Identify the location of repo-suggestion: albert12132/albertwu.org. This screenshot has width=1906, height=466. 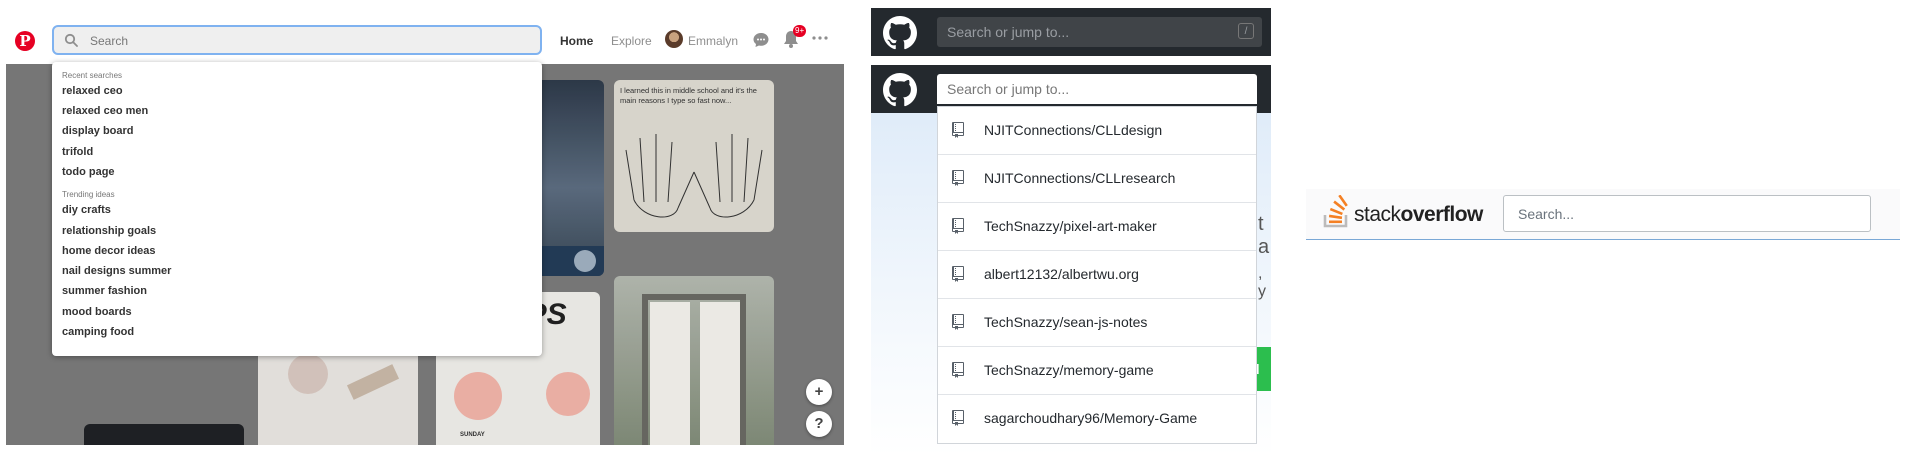
(1097, 275).